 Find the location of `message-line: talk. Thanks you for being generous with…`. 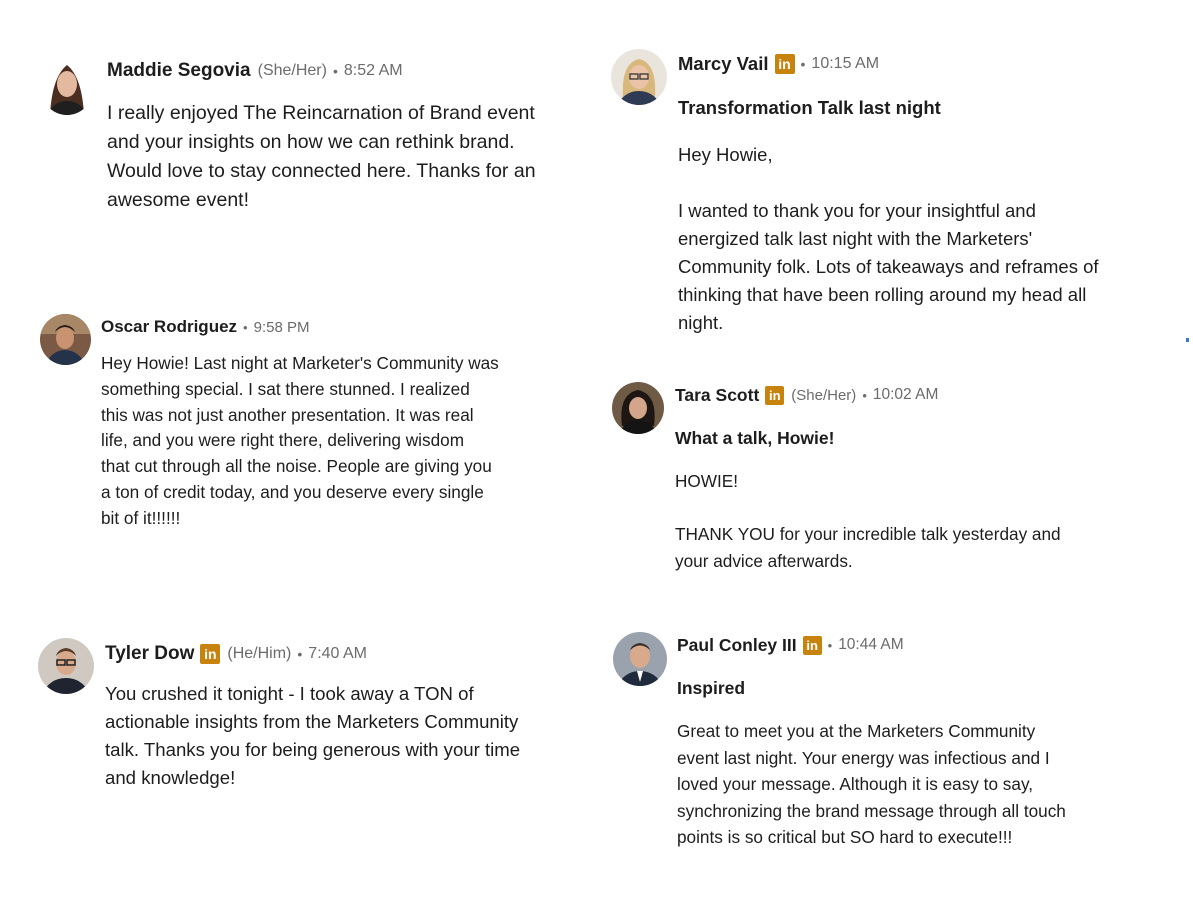

message-line: talk. Thanks you for being generous with… is located at coordinates (313, 749).